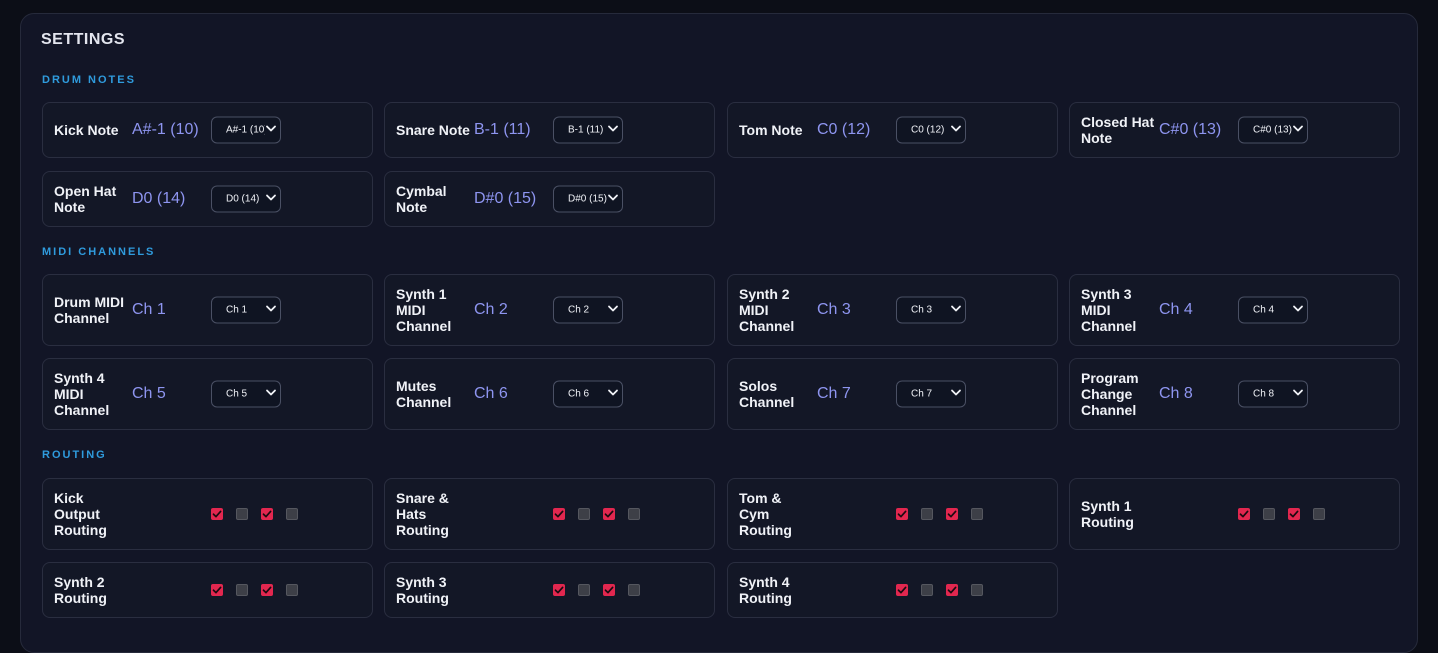 This screenshot has width=1438, height=653. I want to click on tom-note-select: C0 (12), so click(931, 130).